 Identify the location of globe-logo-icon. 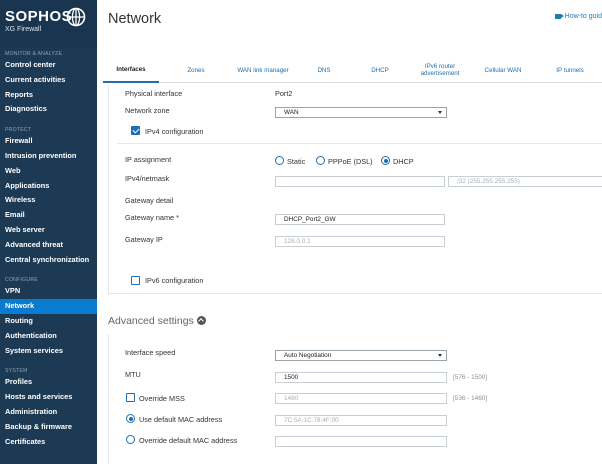
(76, 17).